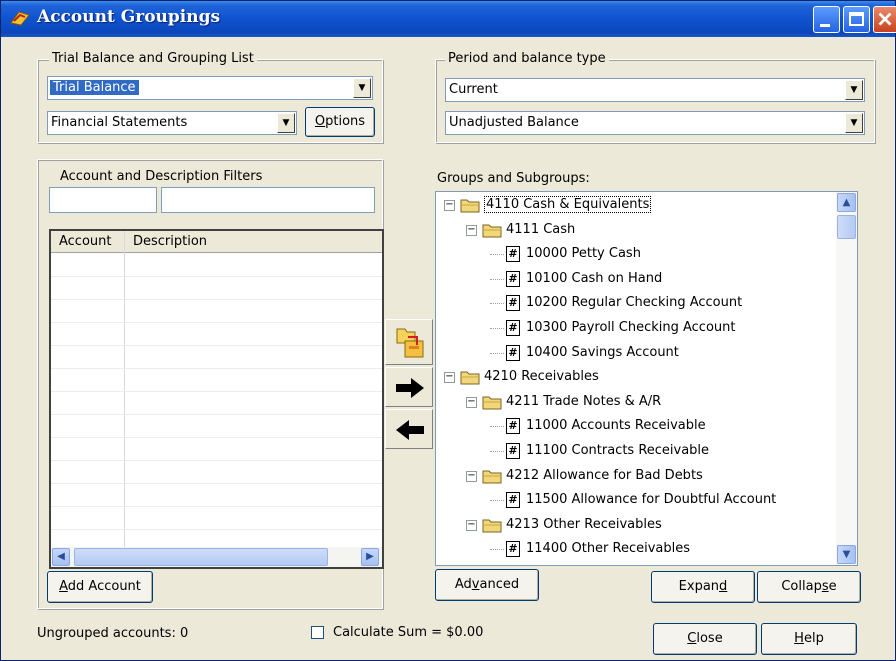 This screenshot has height=661, width=896. Describe the element at coordinates (604, 475) in the screenshot. I see `tree-node-label: 4212 Allowance for Bad Debts` at that location.